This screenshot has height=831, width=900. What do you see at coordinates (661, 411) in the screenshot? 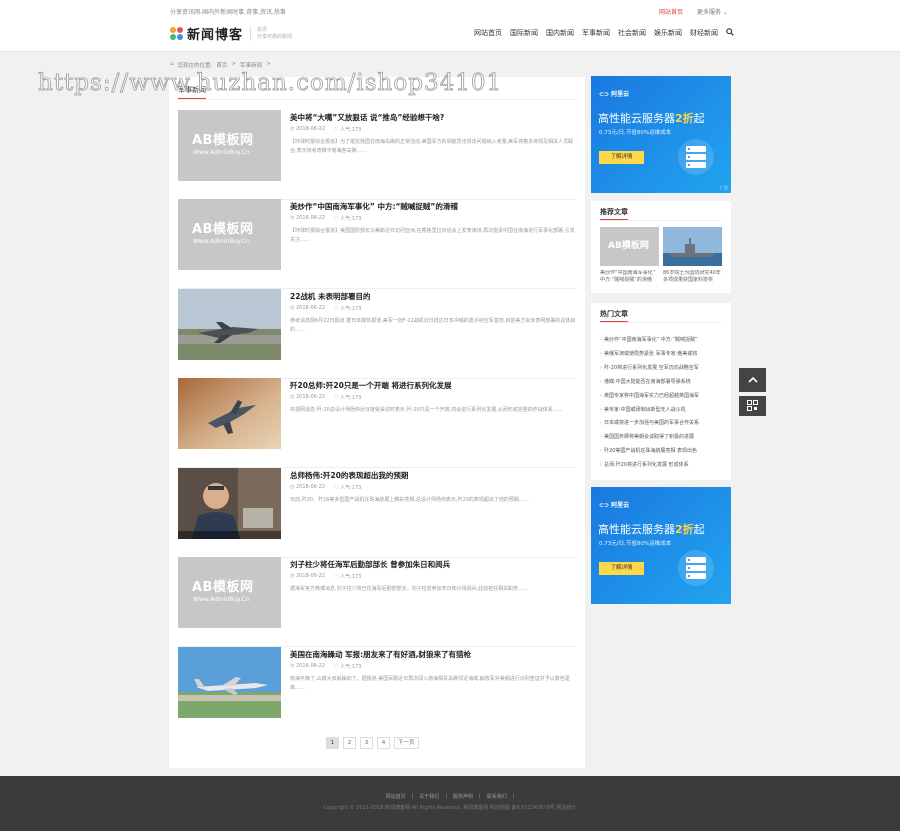
I see `hot-article-item: 美专家:中国或研制出新型无人战斗机` at bounding box center [661, 411].